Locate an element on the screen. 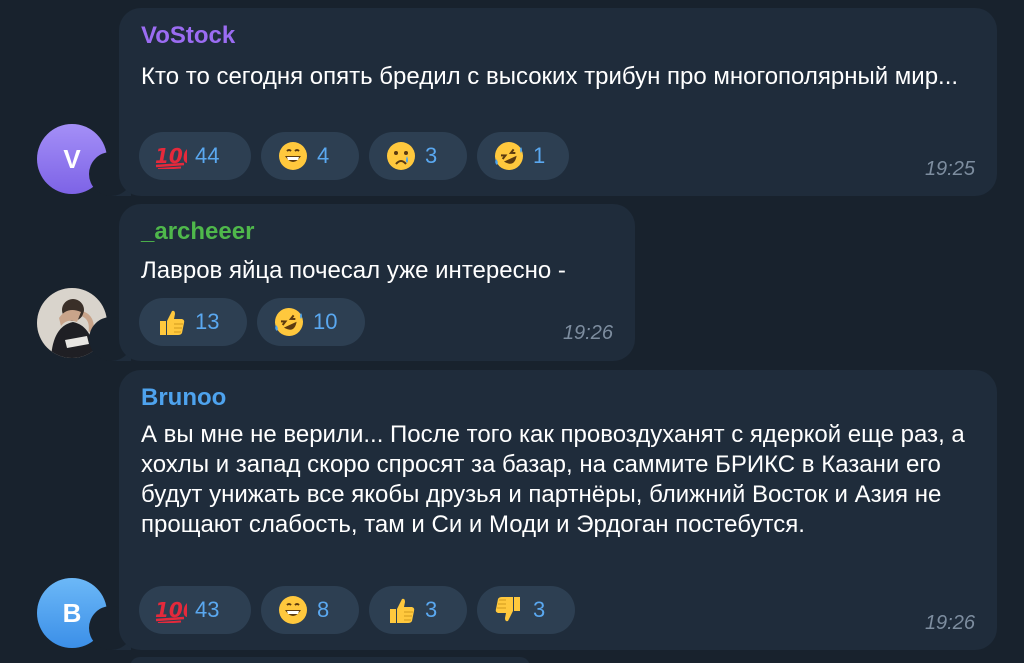 Image resolution: width=1024 pixels, height=663 pixels. sender-name: Brunoo is located at coordinates (183, 398).